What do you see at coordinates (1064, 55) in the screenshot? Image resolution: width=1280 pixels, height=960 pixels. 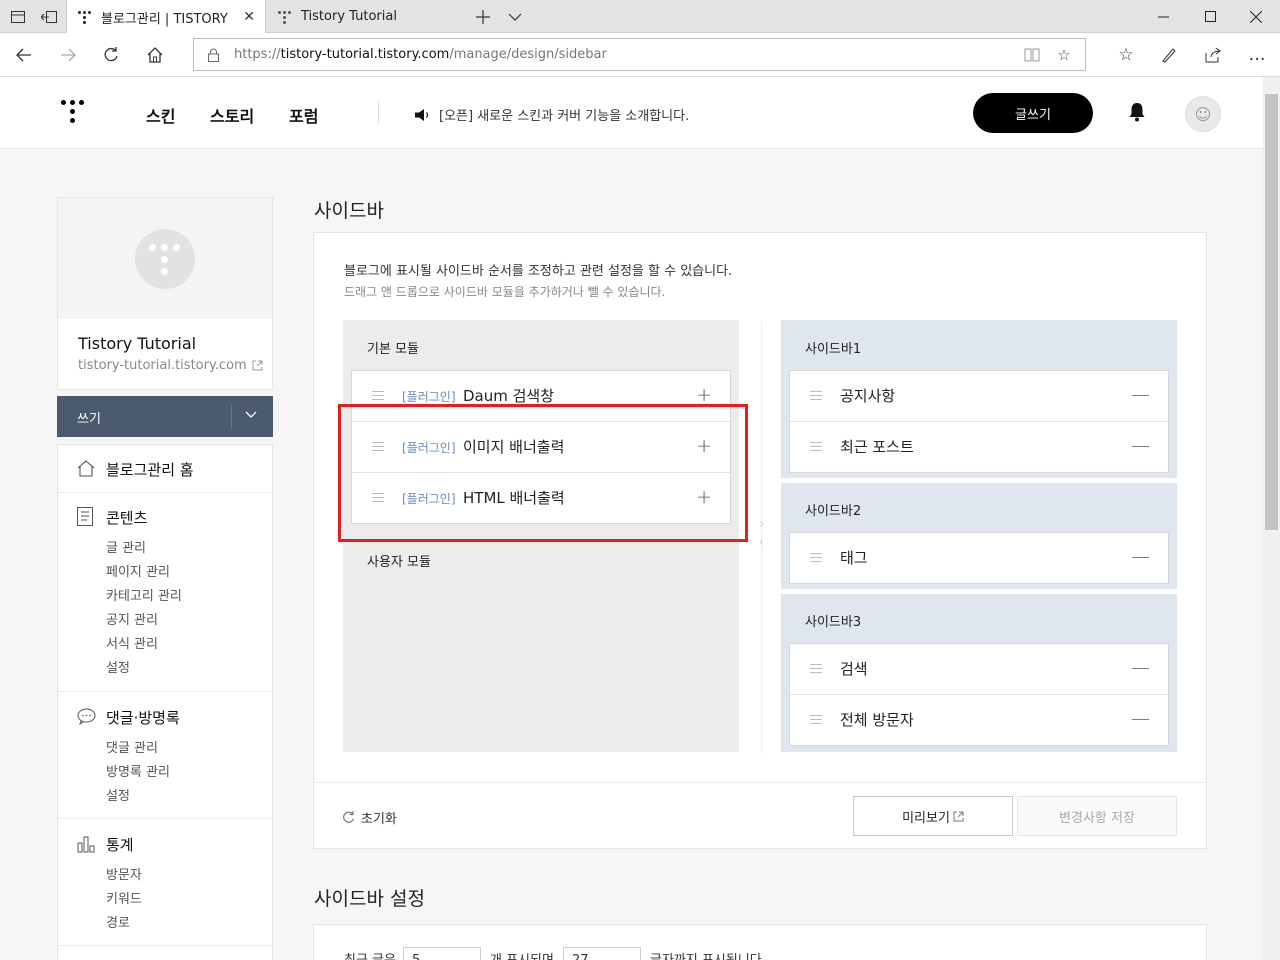 I see `favorite-star-icon: ☆` at bounding box center [1064, 55].